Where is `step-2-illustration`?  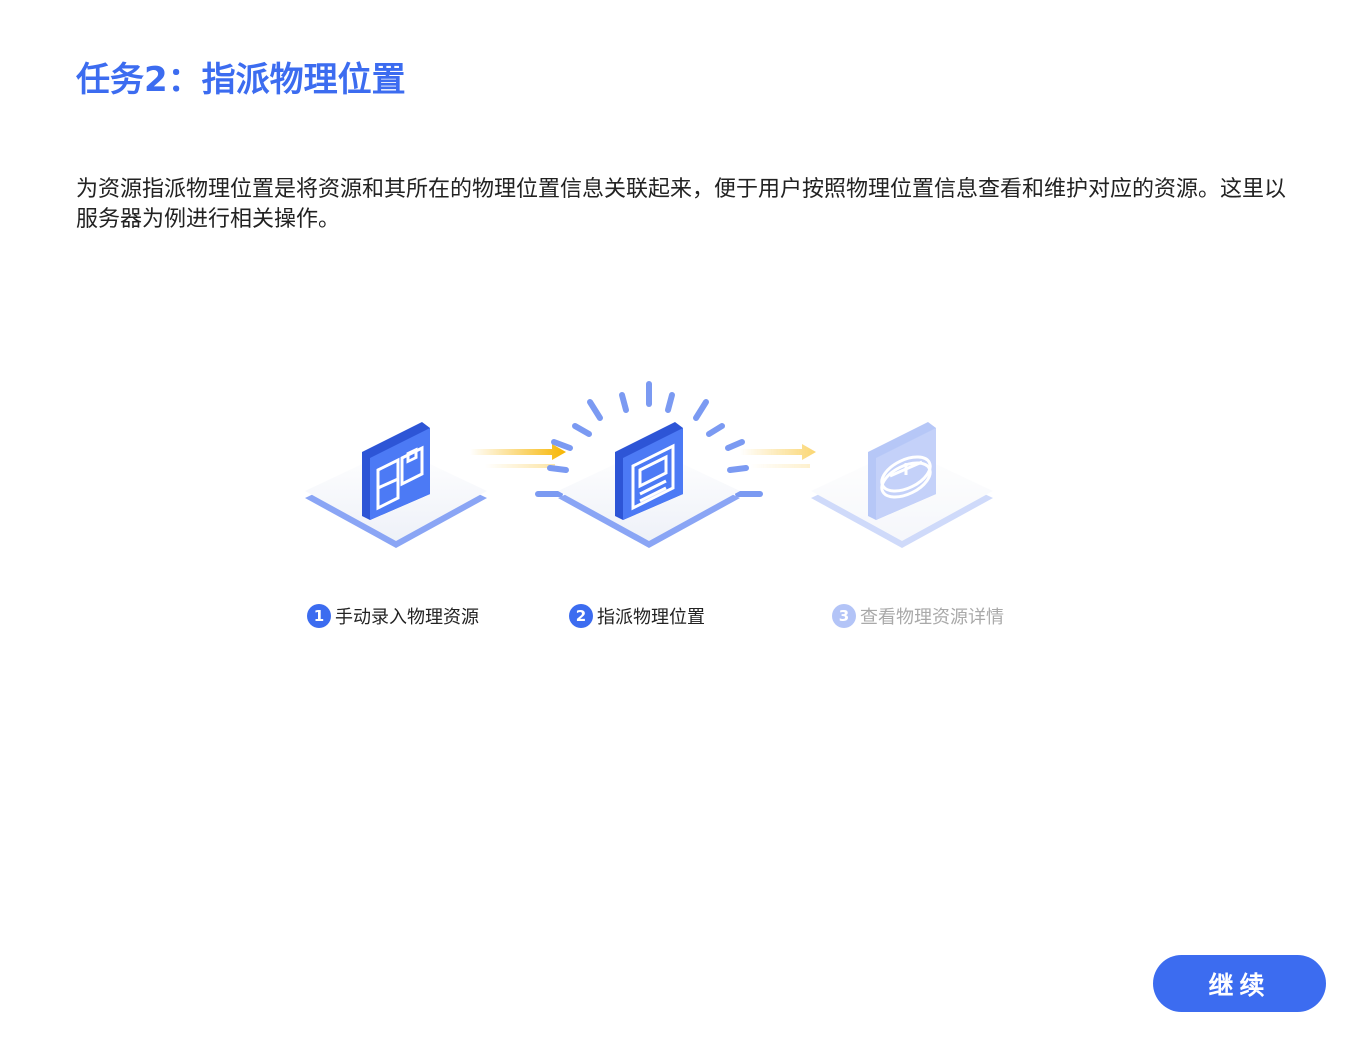 step-2-illustration is located at coordinates (649, 464).